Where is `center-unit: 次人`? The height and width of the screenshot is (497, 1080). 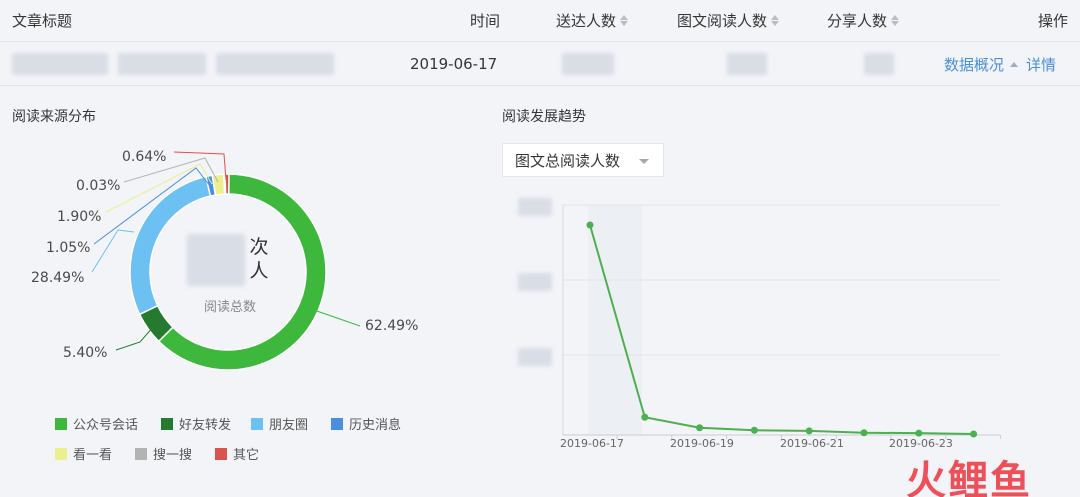
center-unit: 次人 is located at coordinates (259, 259).